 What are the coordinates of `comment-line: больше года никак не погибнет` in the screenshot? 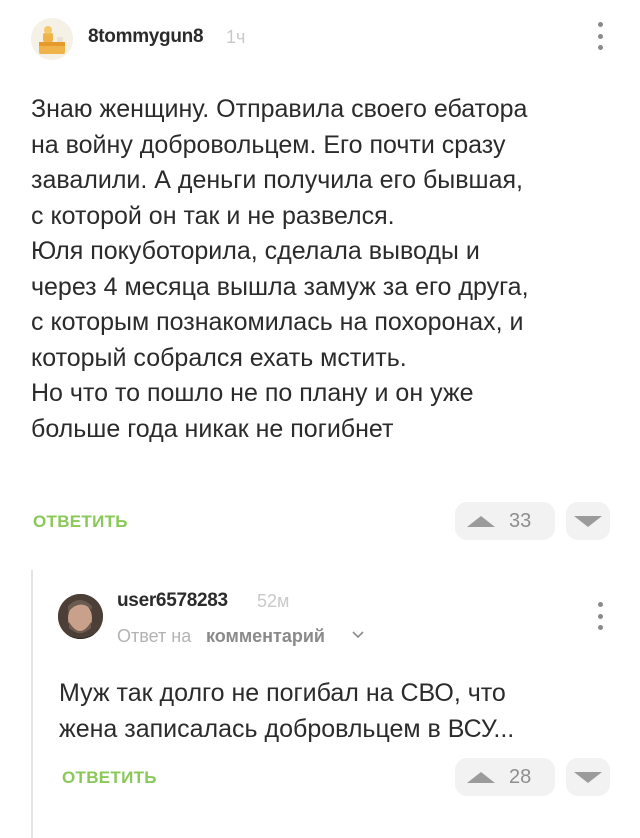 It's located at (212, 428).